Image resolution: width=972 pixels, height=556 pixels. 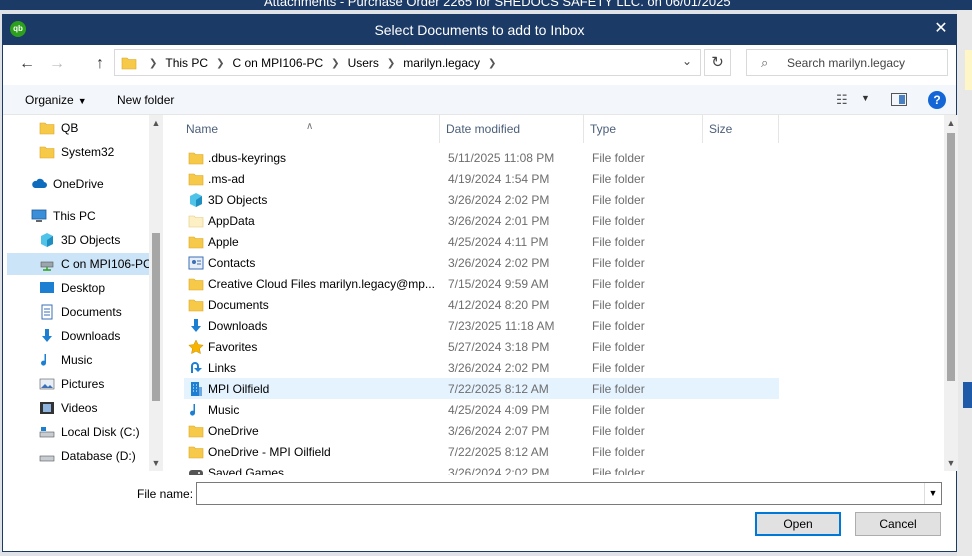 What do you see at coordinates (57, 64) in the screenshot?
I see `forward-arrow-icon: →` at bounding box center [57, 64].